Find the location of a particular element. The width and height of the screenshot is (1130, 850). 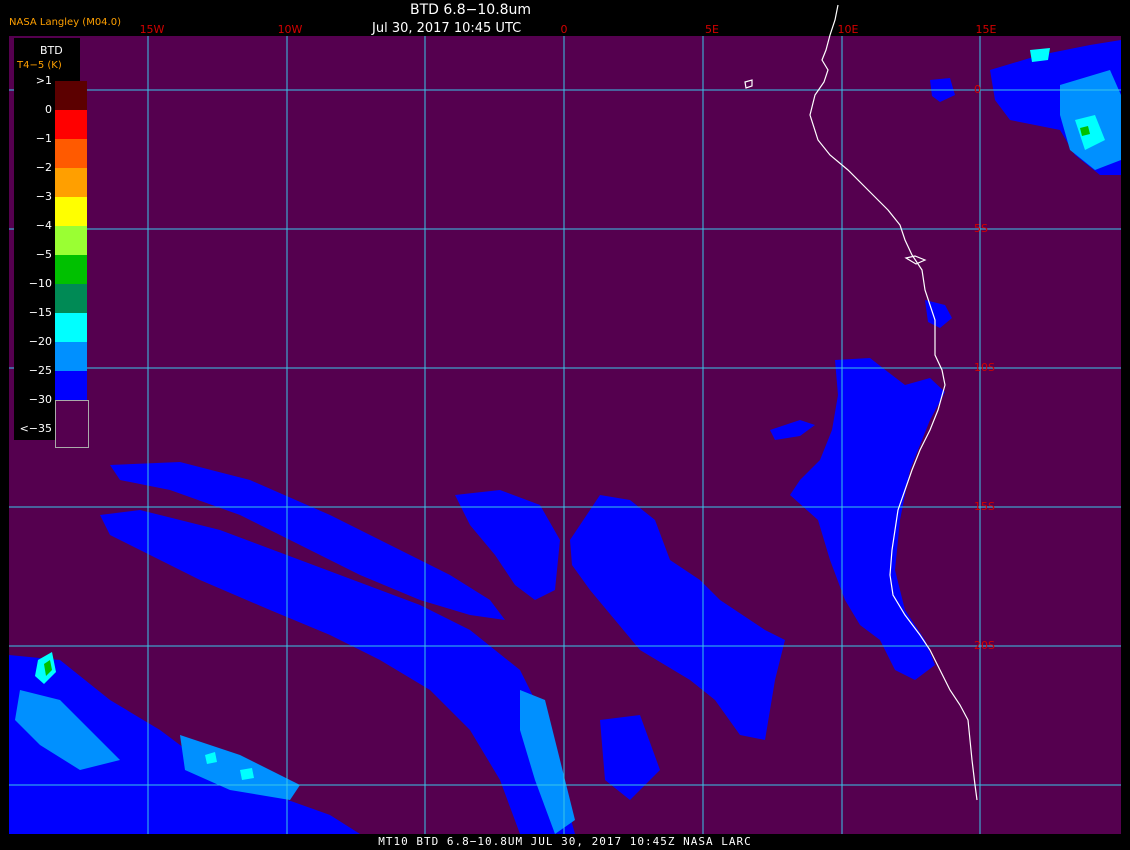

lon-label-10w: 10W is located at coordinates (290, 29).